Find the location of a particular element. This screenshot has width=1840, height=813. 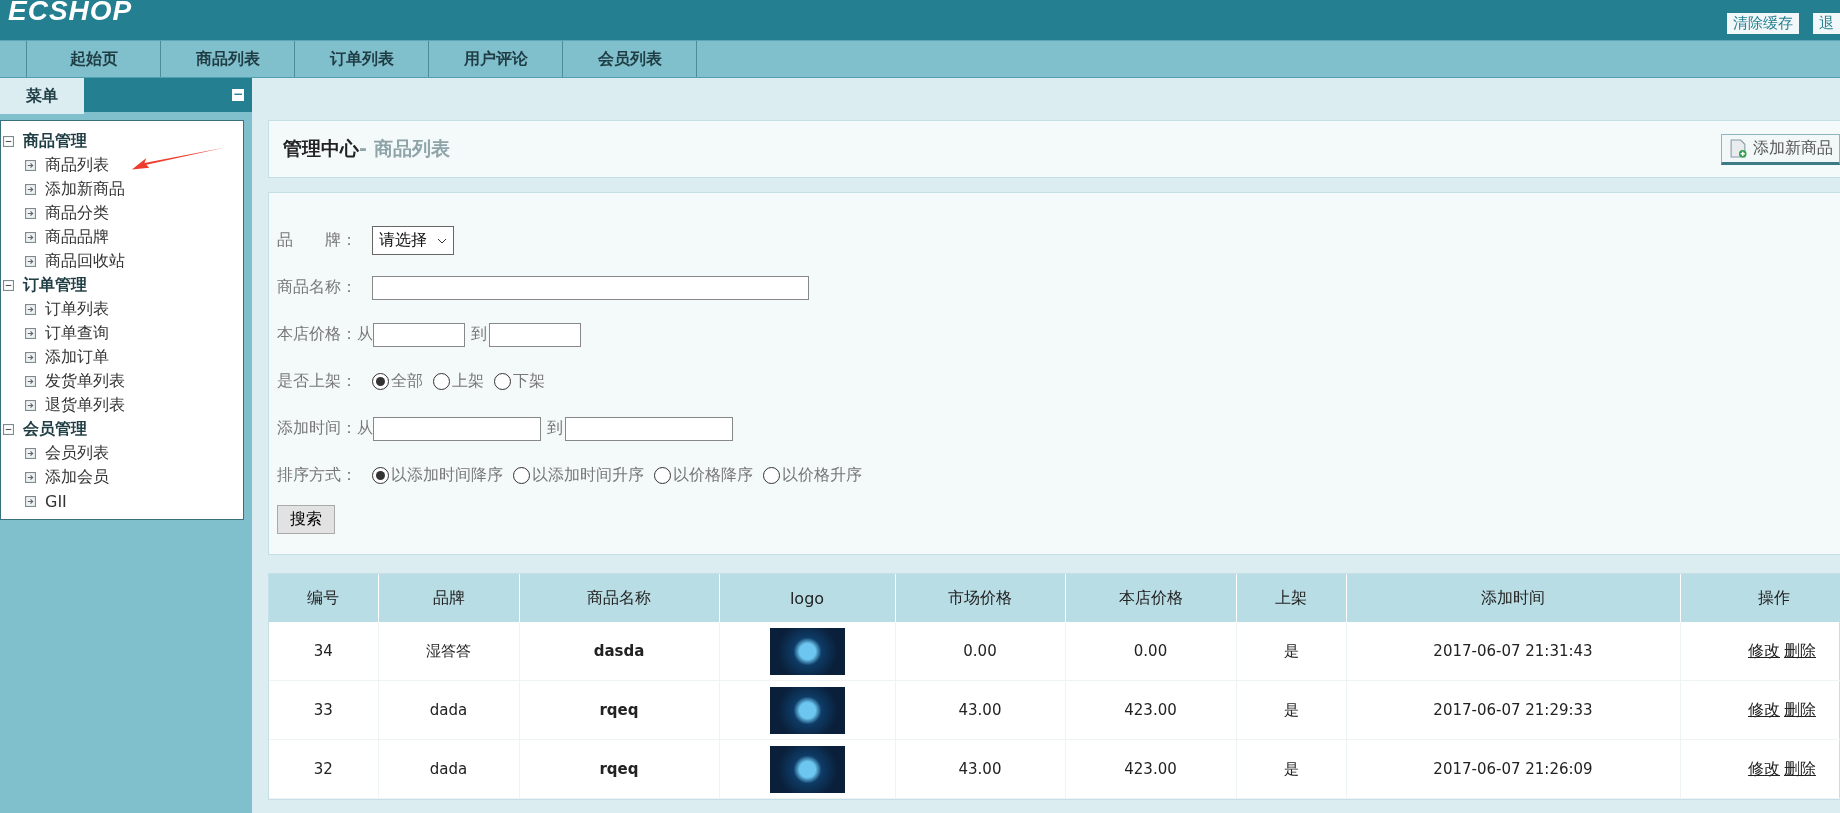

header-button: 清除缓存 is located at coordinates (1763, 23).